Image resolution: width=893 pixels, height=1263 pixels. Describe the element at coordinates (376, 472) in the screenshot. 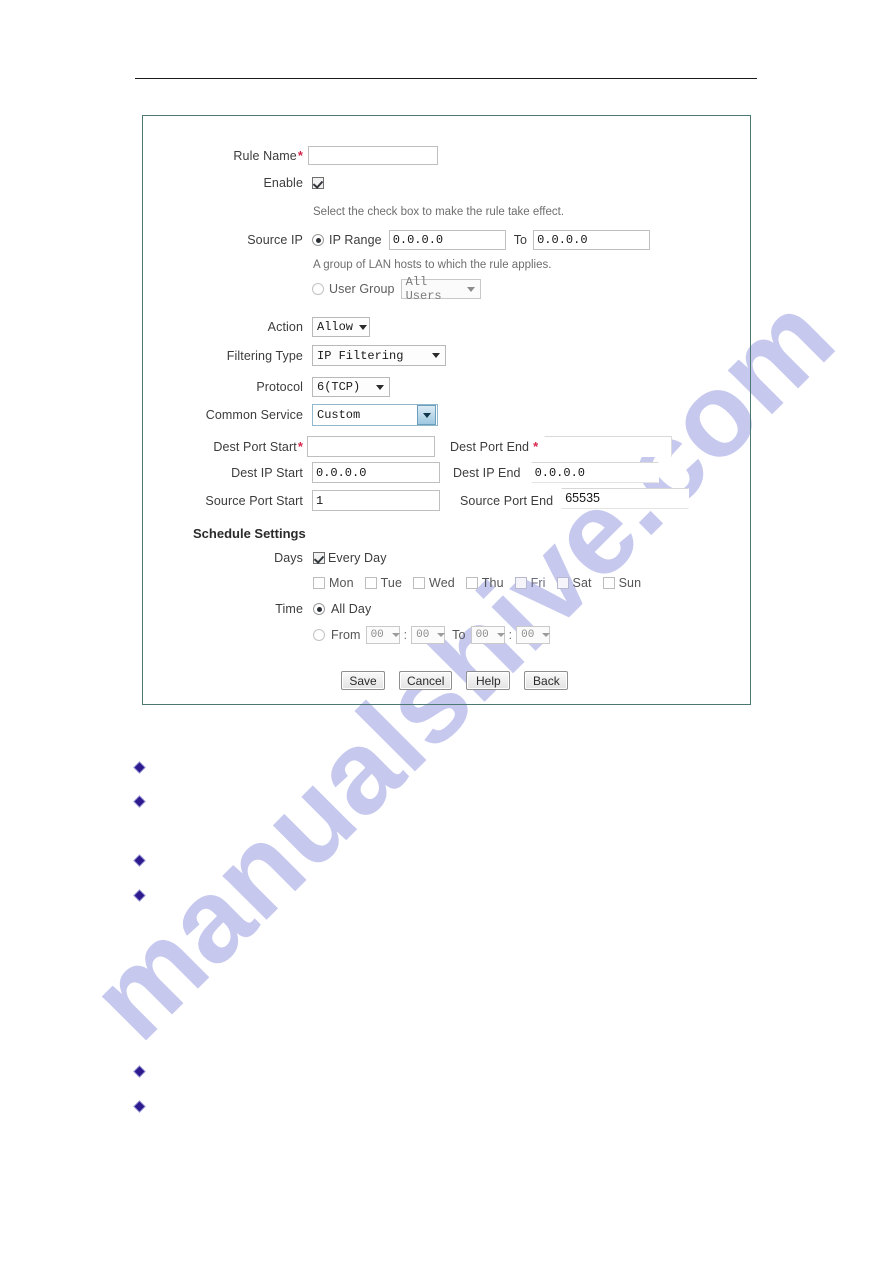

I see `dest-ip-start-input` at that location.